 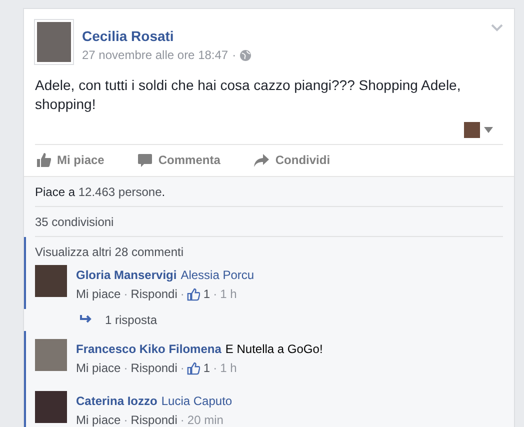 I want to click on share-action-button: Condividi, so click(x=292, y=160).